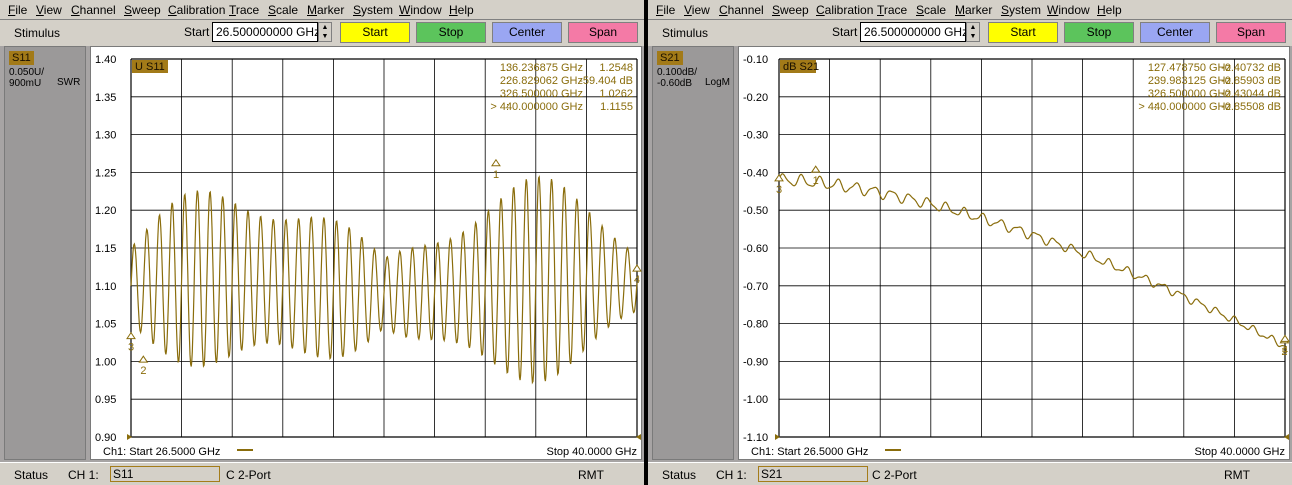  I want to click on marker-readout-value: -59.404 dB, so click(606, 81).